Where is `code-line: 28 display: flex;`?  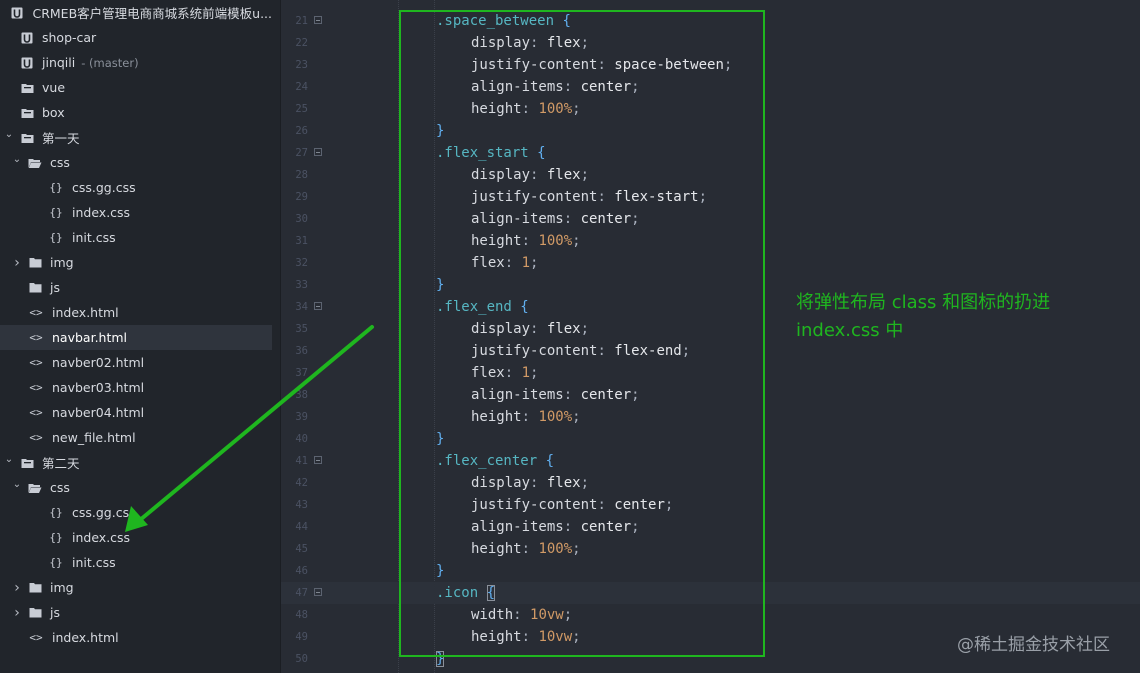 code-line: 28 display: flex; is located at coordinates (710, 175).